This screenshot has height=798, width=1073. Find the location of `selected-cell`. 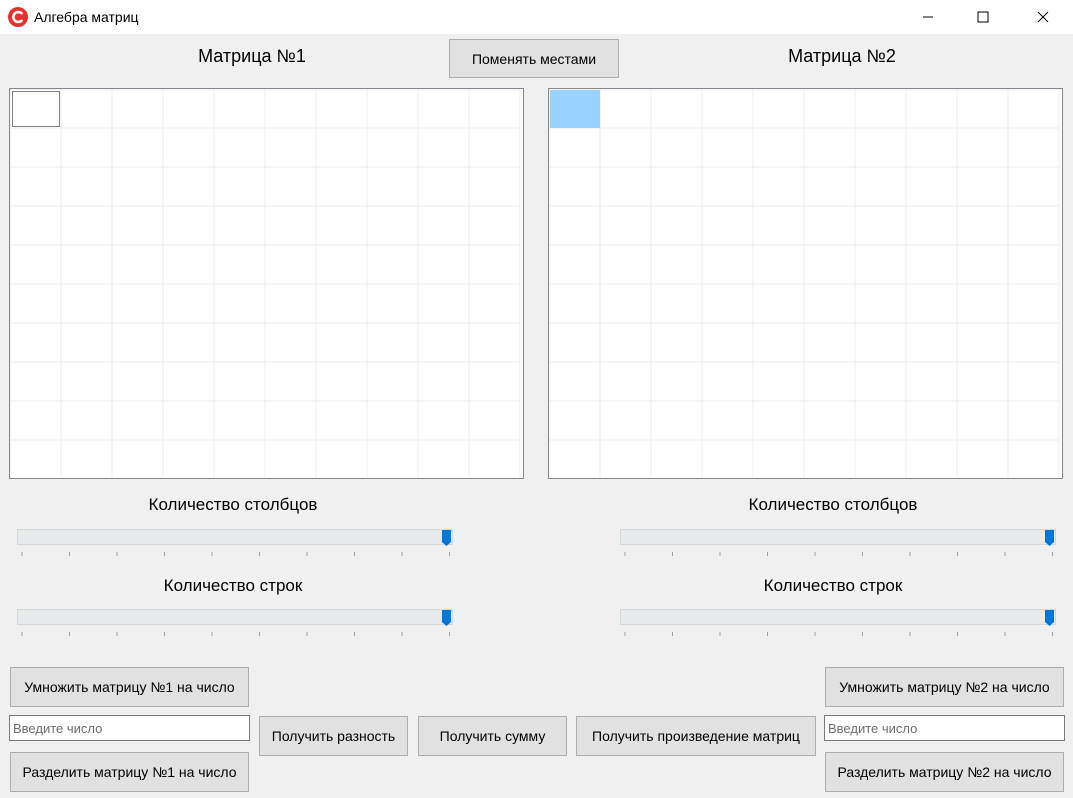

selected-cell is located at coordinates (575, 109).